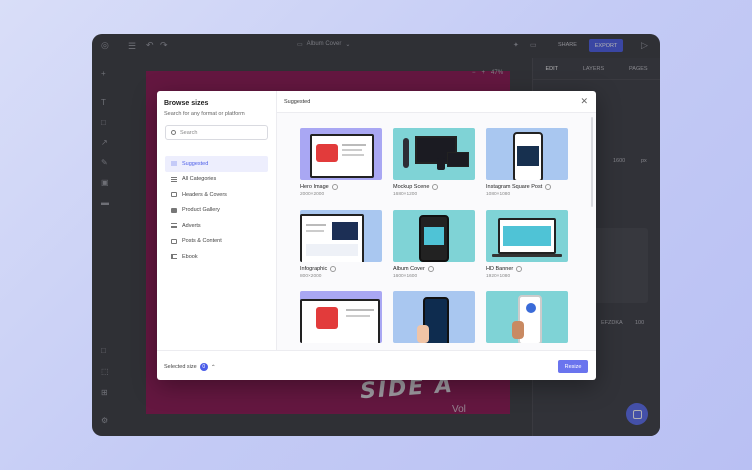 The image size is (752, 470). Describe the element at coordinates (174, 210) in the screenshot. I see `camera-icon` at that location.